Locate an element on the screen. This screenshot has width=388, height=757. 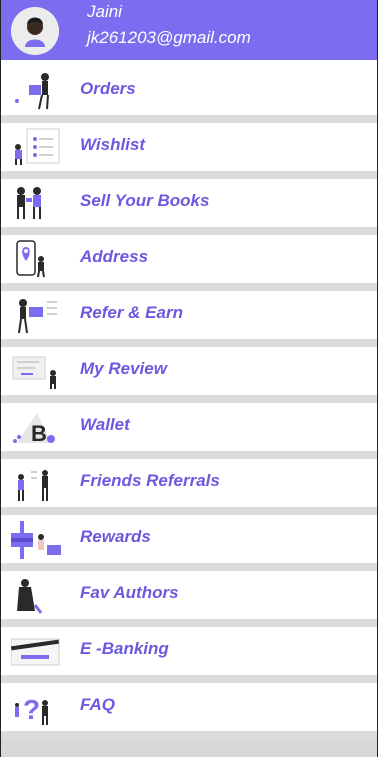
svg-text: B is located at coordinates (39, 433).